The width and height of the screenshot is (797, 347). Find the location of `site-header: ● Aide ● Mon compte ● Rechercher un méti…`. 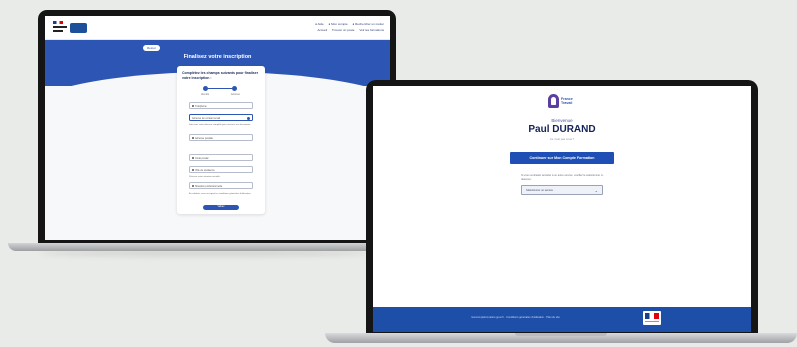

site-header: ● Aide ● Mon compte ● Rechercher un méti… is located at coordinates (217, 28).